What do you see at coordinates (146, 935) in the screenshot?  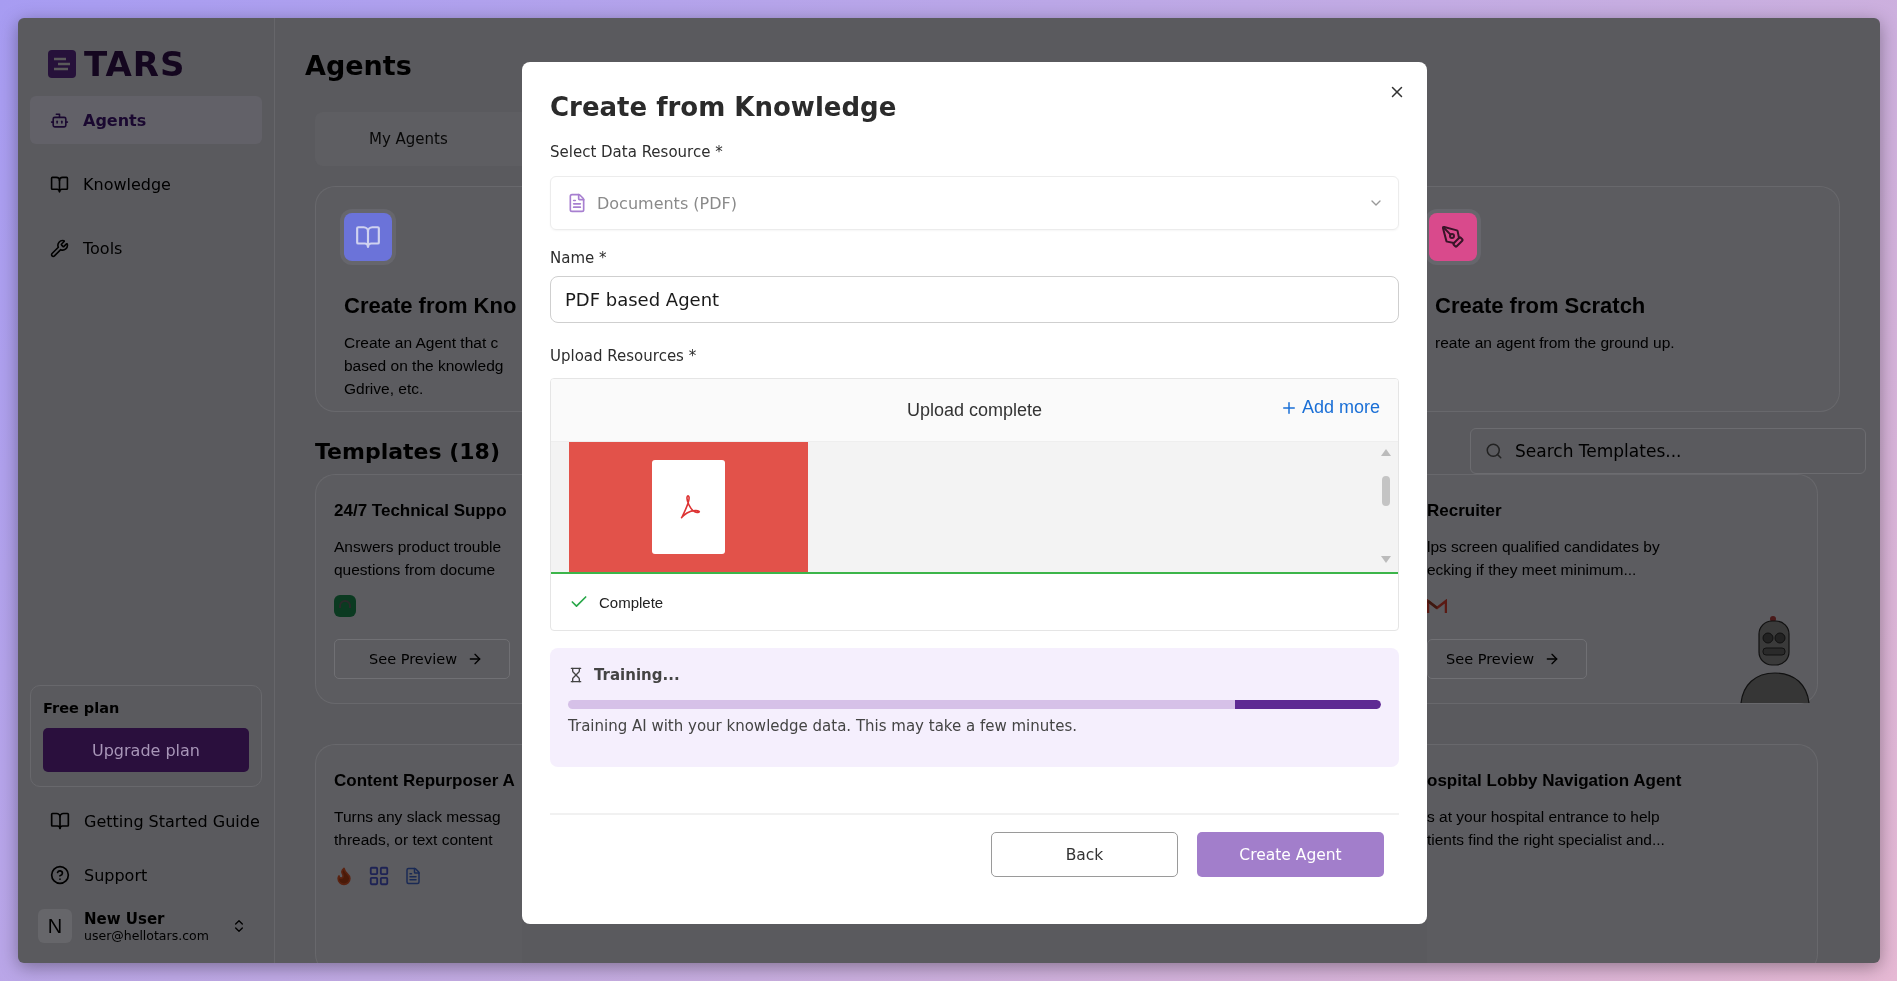 I see `user-email: user@hellotars.com` at bounding box center [146, 935].